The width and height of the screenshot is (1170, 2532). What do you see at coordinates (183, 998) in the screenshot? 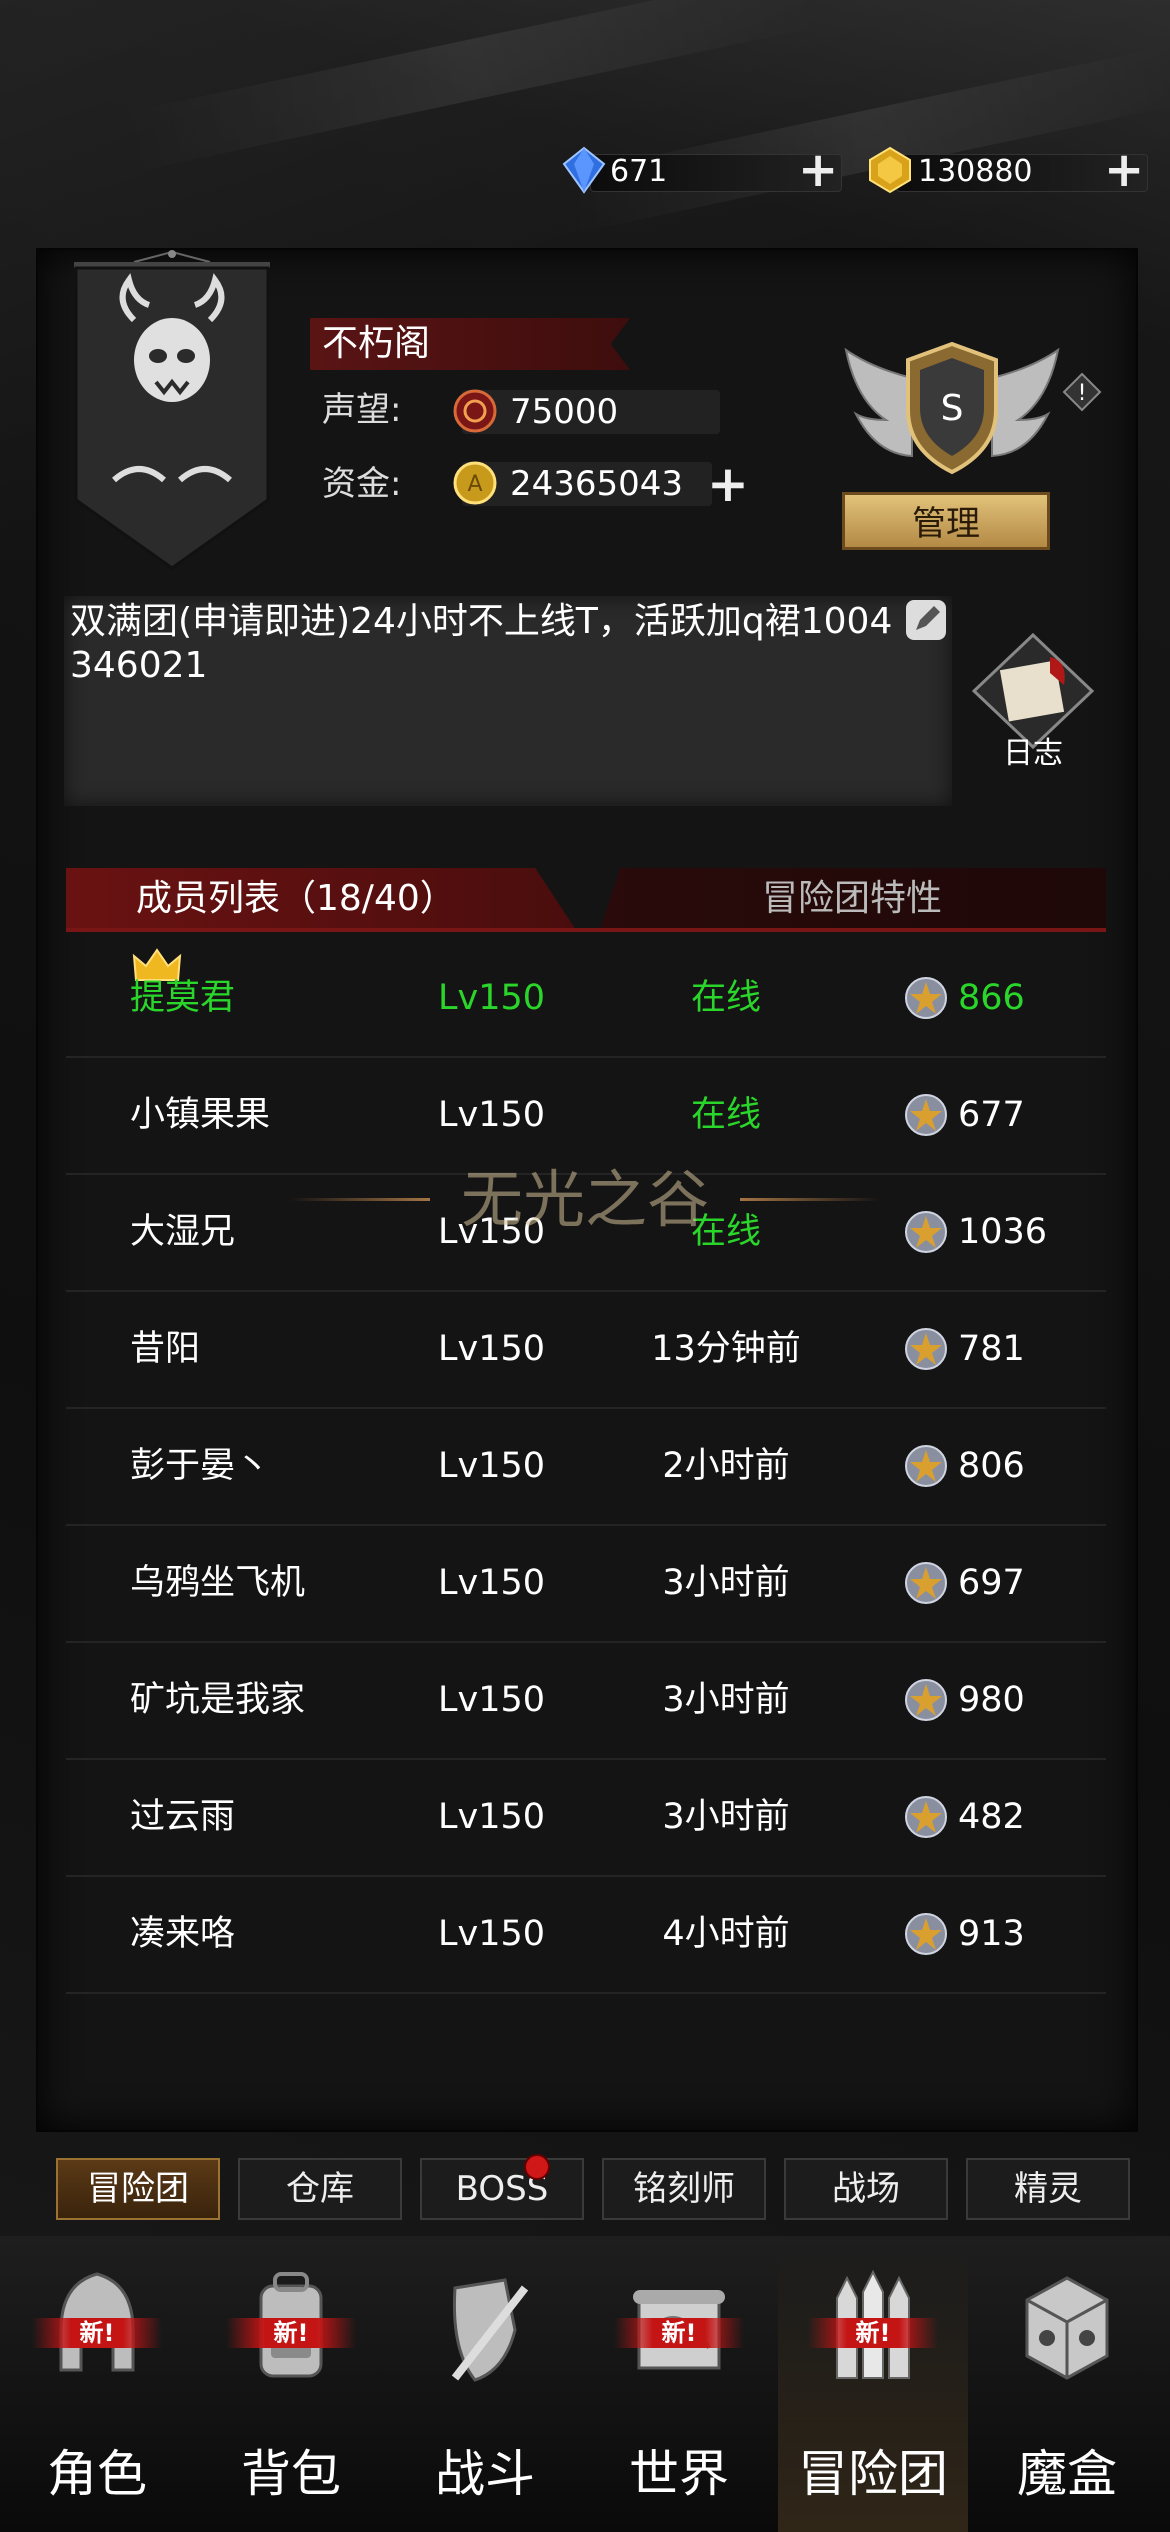
I see `member-name: 提莫君` at bounding box center [183, 998].